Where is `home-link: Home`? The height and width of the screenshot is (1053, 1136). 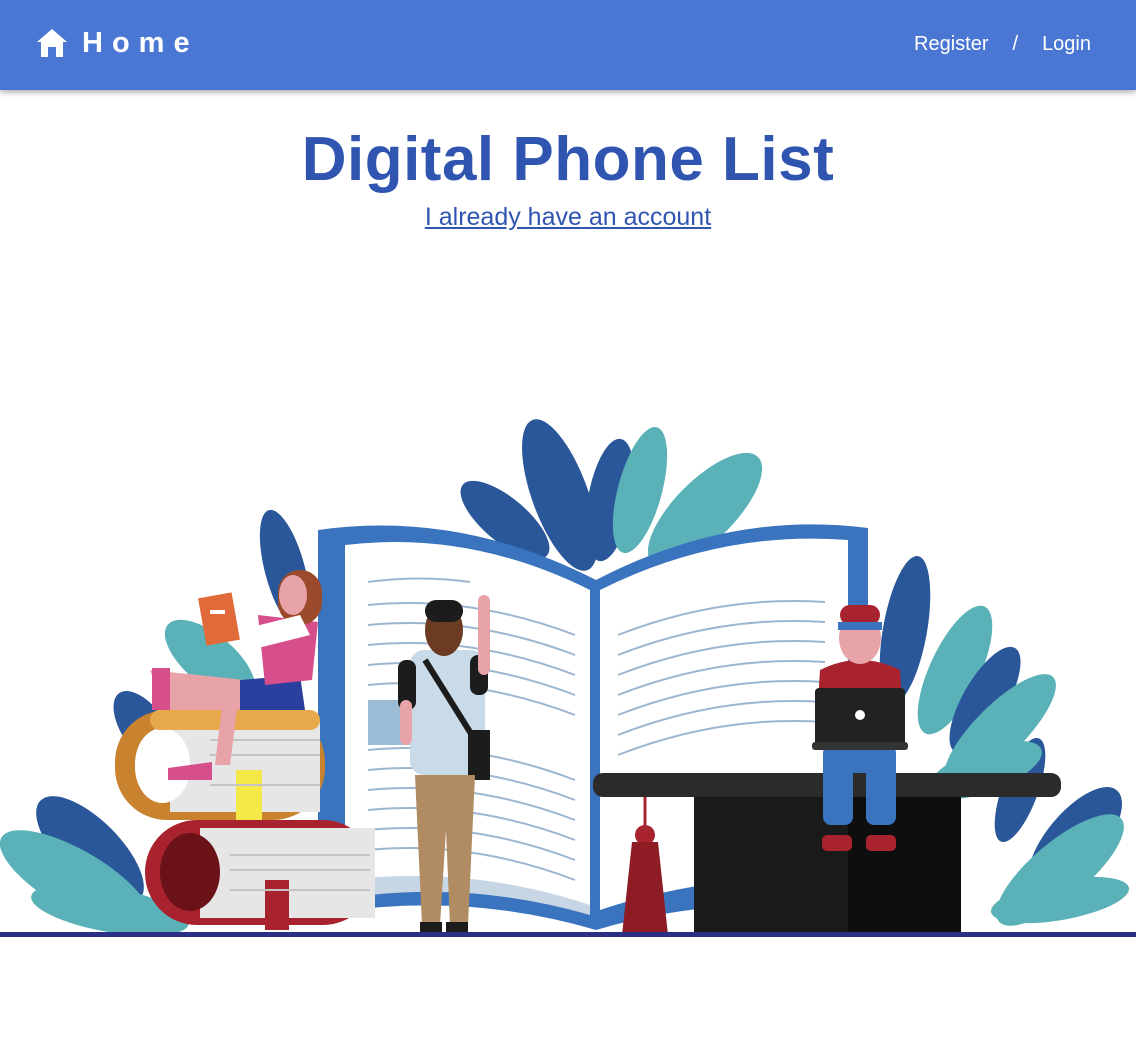
home-link: Home is located at coordinates (117, 43).